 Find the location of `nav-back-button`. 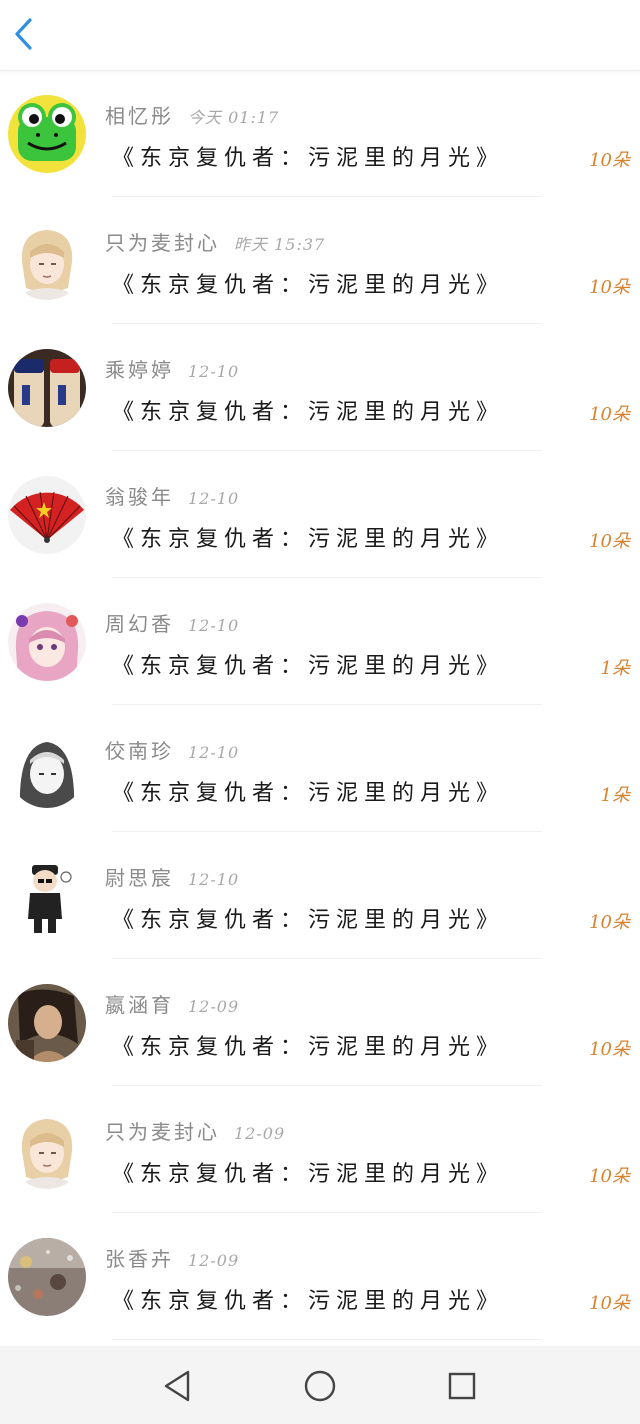

nav-back-button is located at coordinates (178, 1386).